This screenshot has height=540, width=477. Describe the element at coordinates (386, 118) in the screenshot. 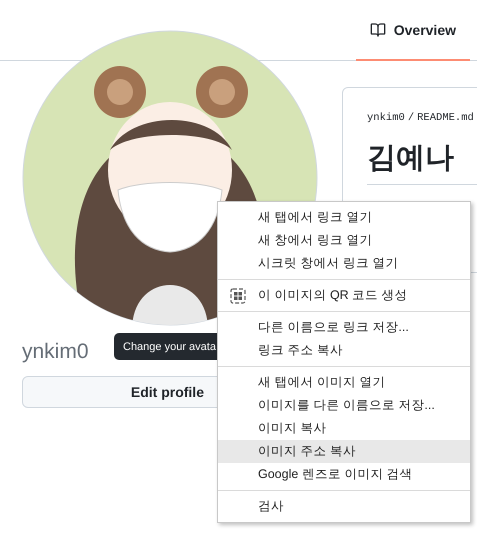

I see `breadcrumb-text: ynkim0` at that location.